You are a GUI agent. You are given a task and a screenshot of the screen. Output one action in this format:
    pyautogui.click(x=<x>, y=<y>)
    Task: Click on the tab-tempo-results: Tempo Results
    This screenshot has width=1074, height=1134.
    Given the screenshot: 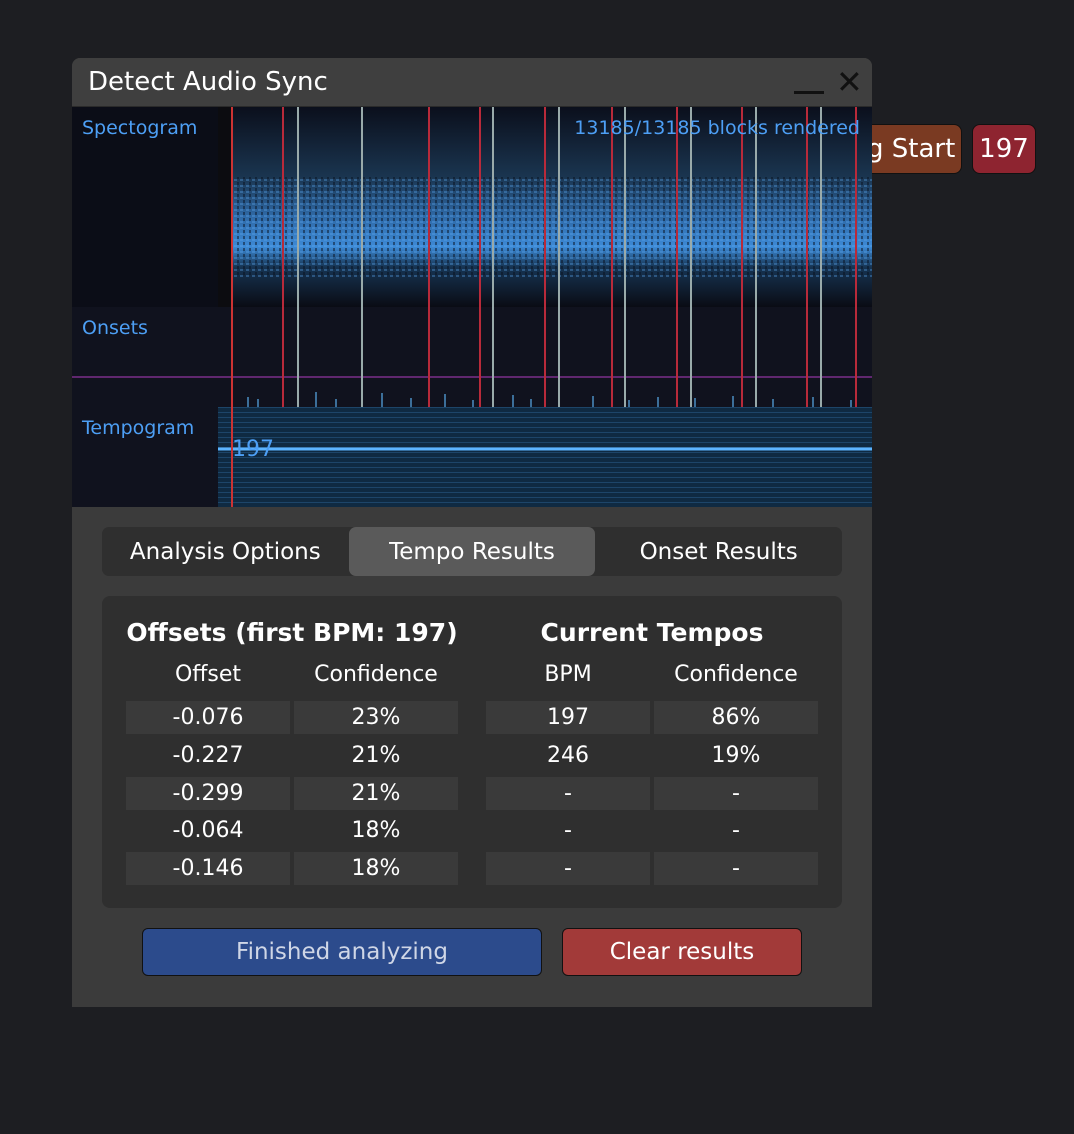 What is the action you would take?
    pyautogui.click(x=472, y=551)
    